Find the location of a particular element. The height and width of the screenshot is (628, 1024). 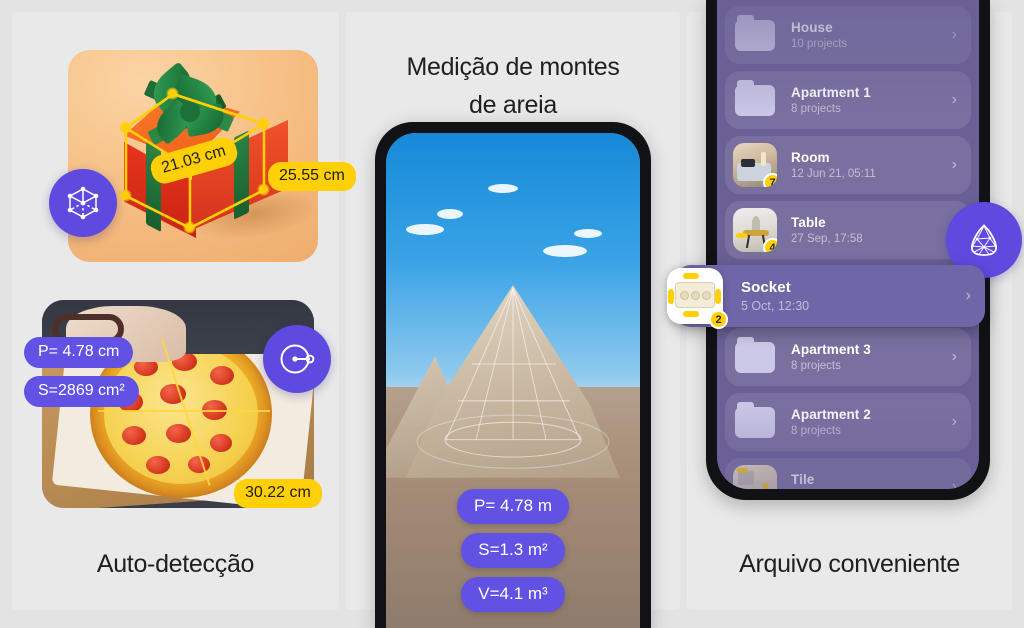

gift-measure-label-b: 25.55 cm is located at coordinates (312, 176).